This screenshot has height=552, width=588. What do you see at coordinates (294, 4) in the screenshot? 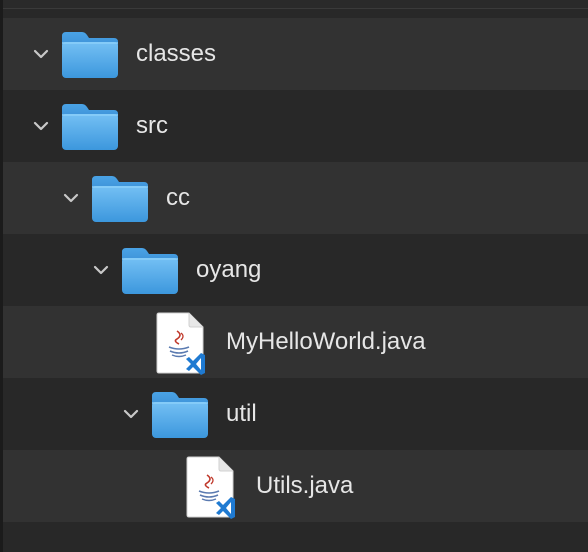
I see `window-top-edge` at bounding box center [294, 4].